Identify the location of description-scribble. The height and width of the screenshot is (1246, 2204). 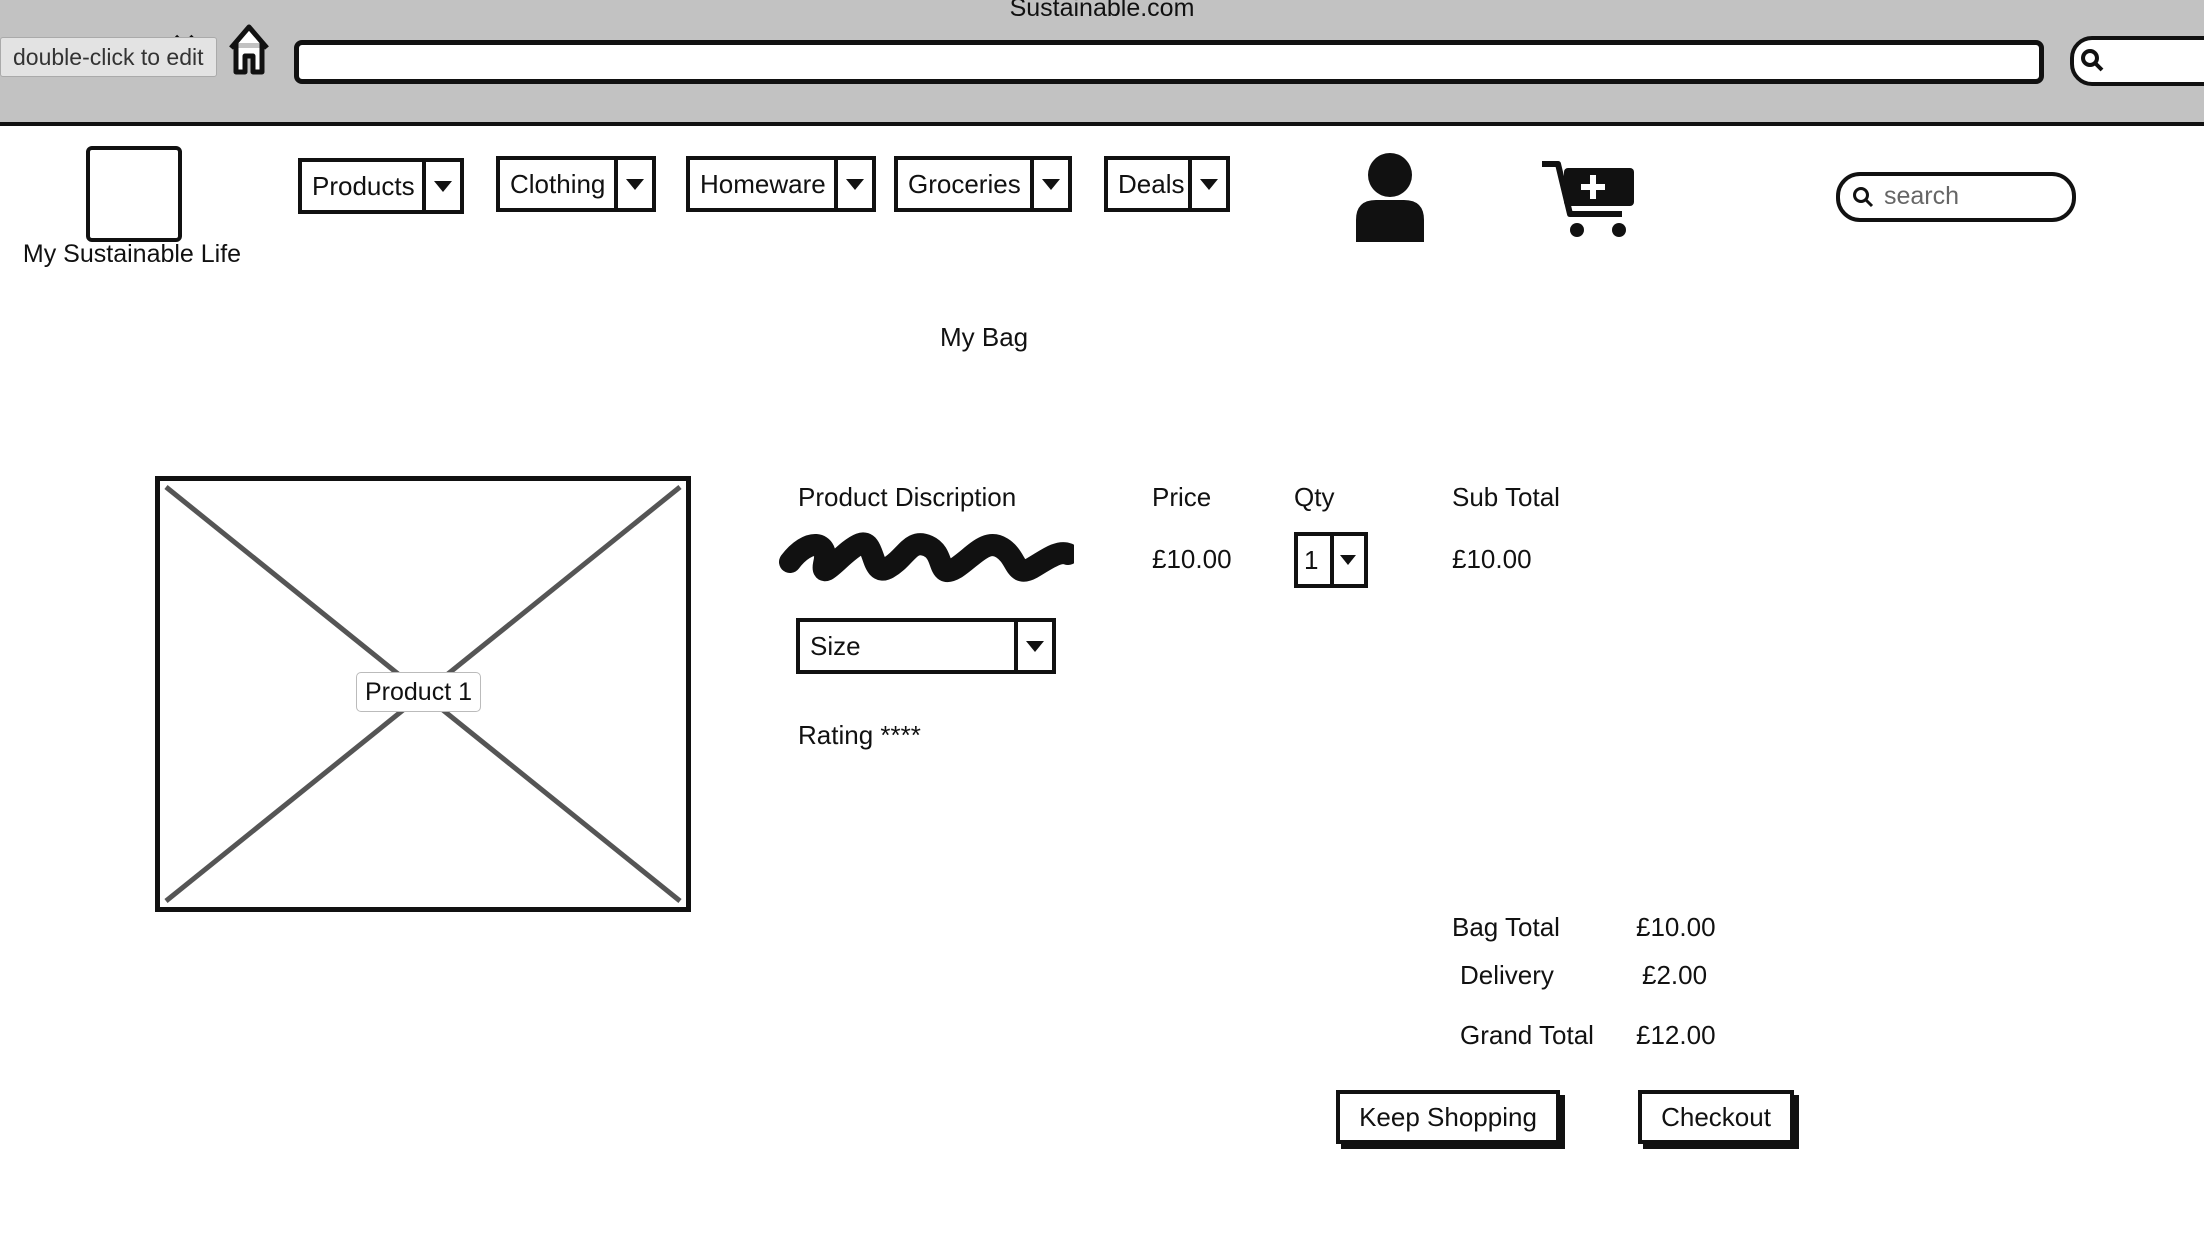
(926, 557).